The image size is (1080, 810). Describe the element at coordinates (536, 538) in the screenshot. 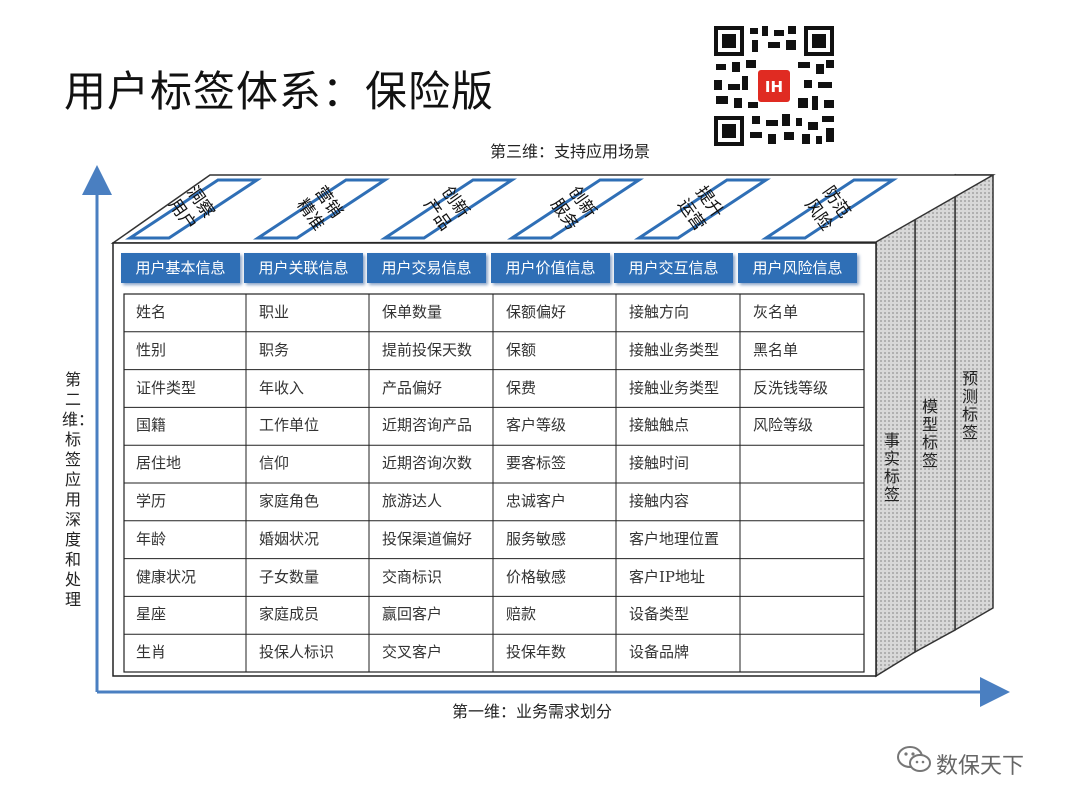

I see `tag-cell: 服务敏感` at that location.